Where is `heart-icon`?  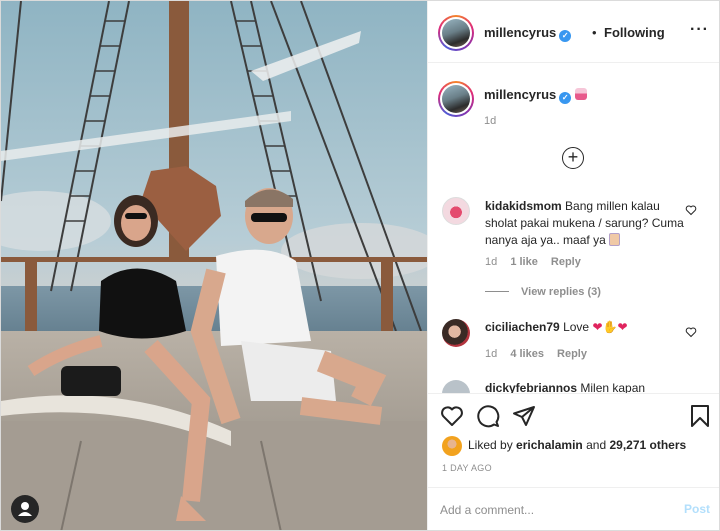 heart-icon is located at coordinates (452, 416).